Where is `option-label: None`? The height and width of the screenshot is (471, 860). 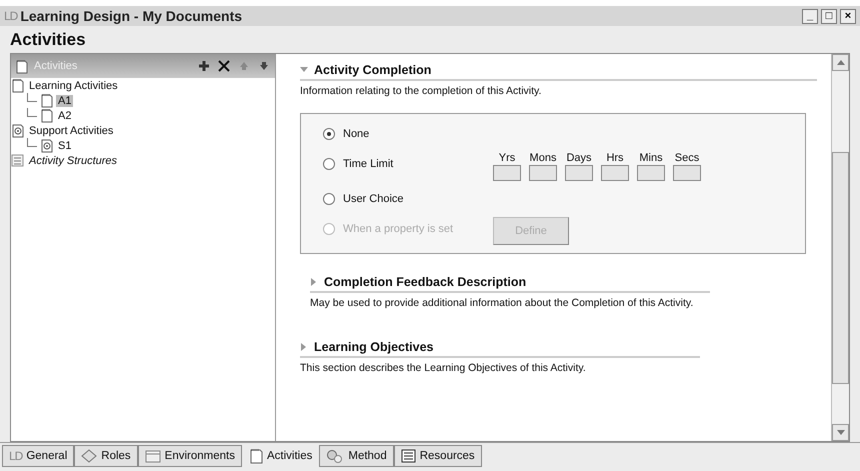
option-label: None is located at coordinates (356, 134).